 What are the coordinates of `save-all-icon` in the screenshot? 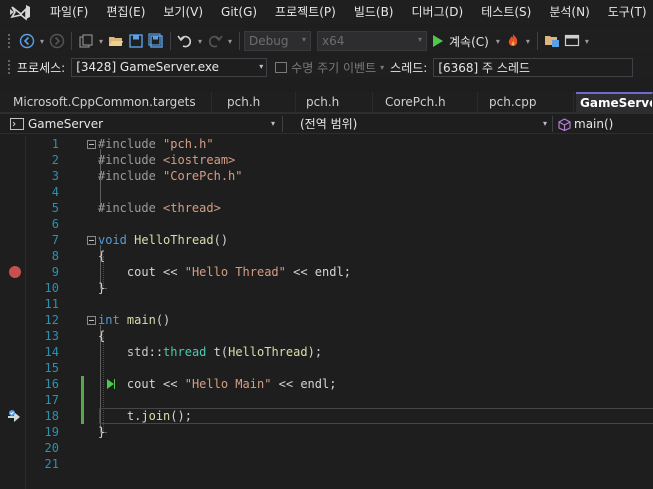 It's located at (156, 41).